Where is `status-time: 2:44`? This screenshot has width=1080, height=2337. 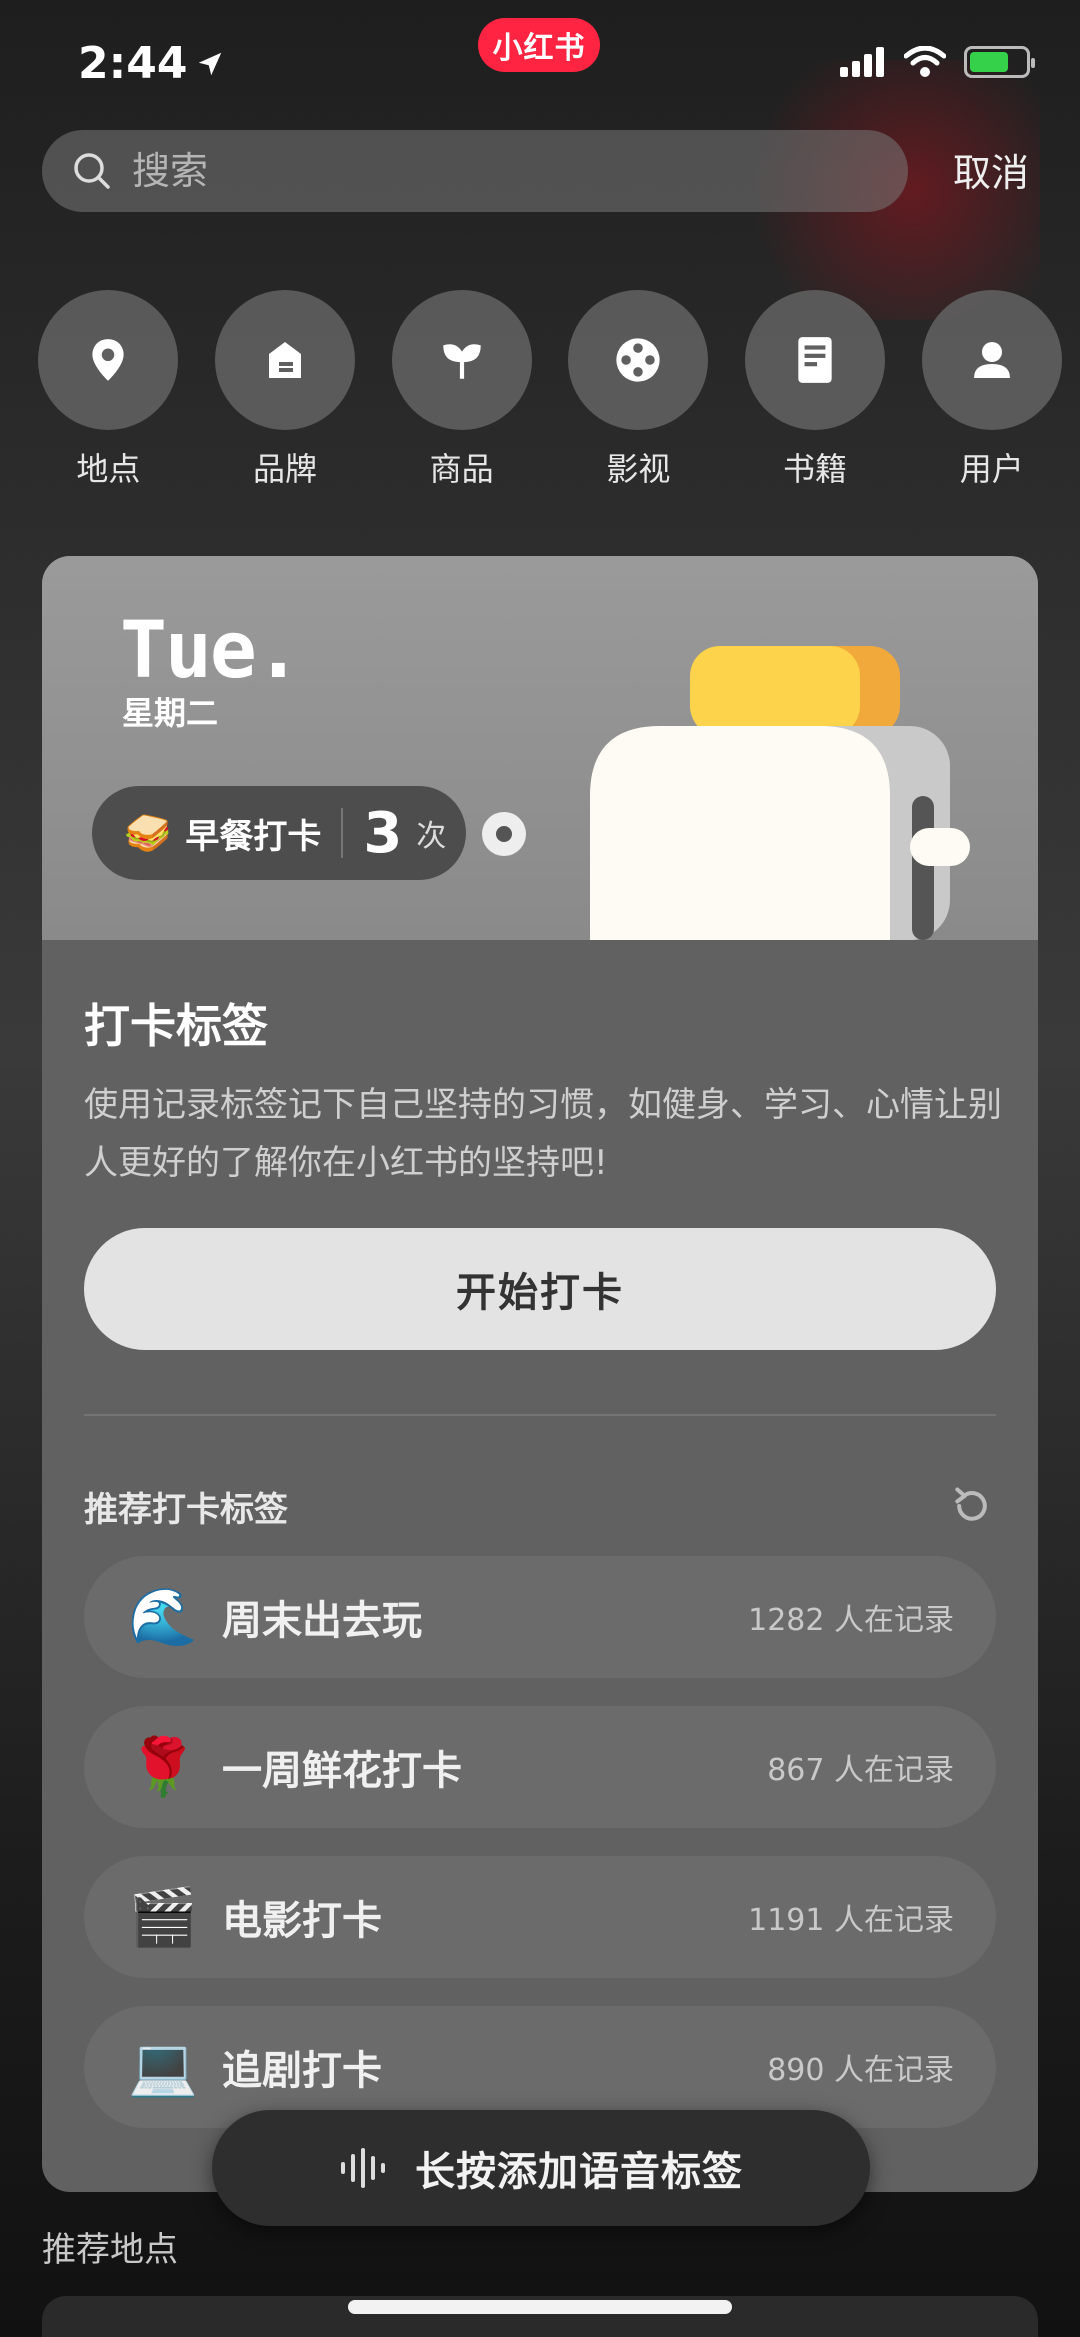
status-time: 2:44 is located at coordinates (151, 63).